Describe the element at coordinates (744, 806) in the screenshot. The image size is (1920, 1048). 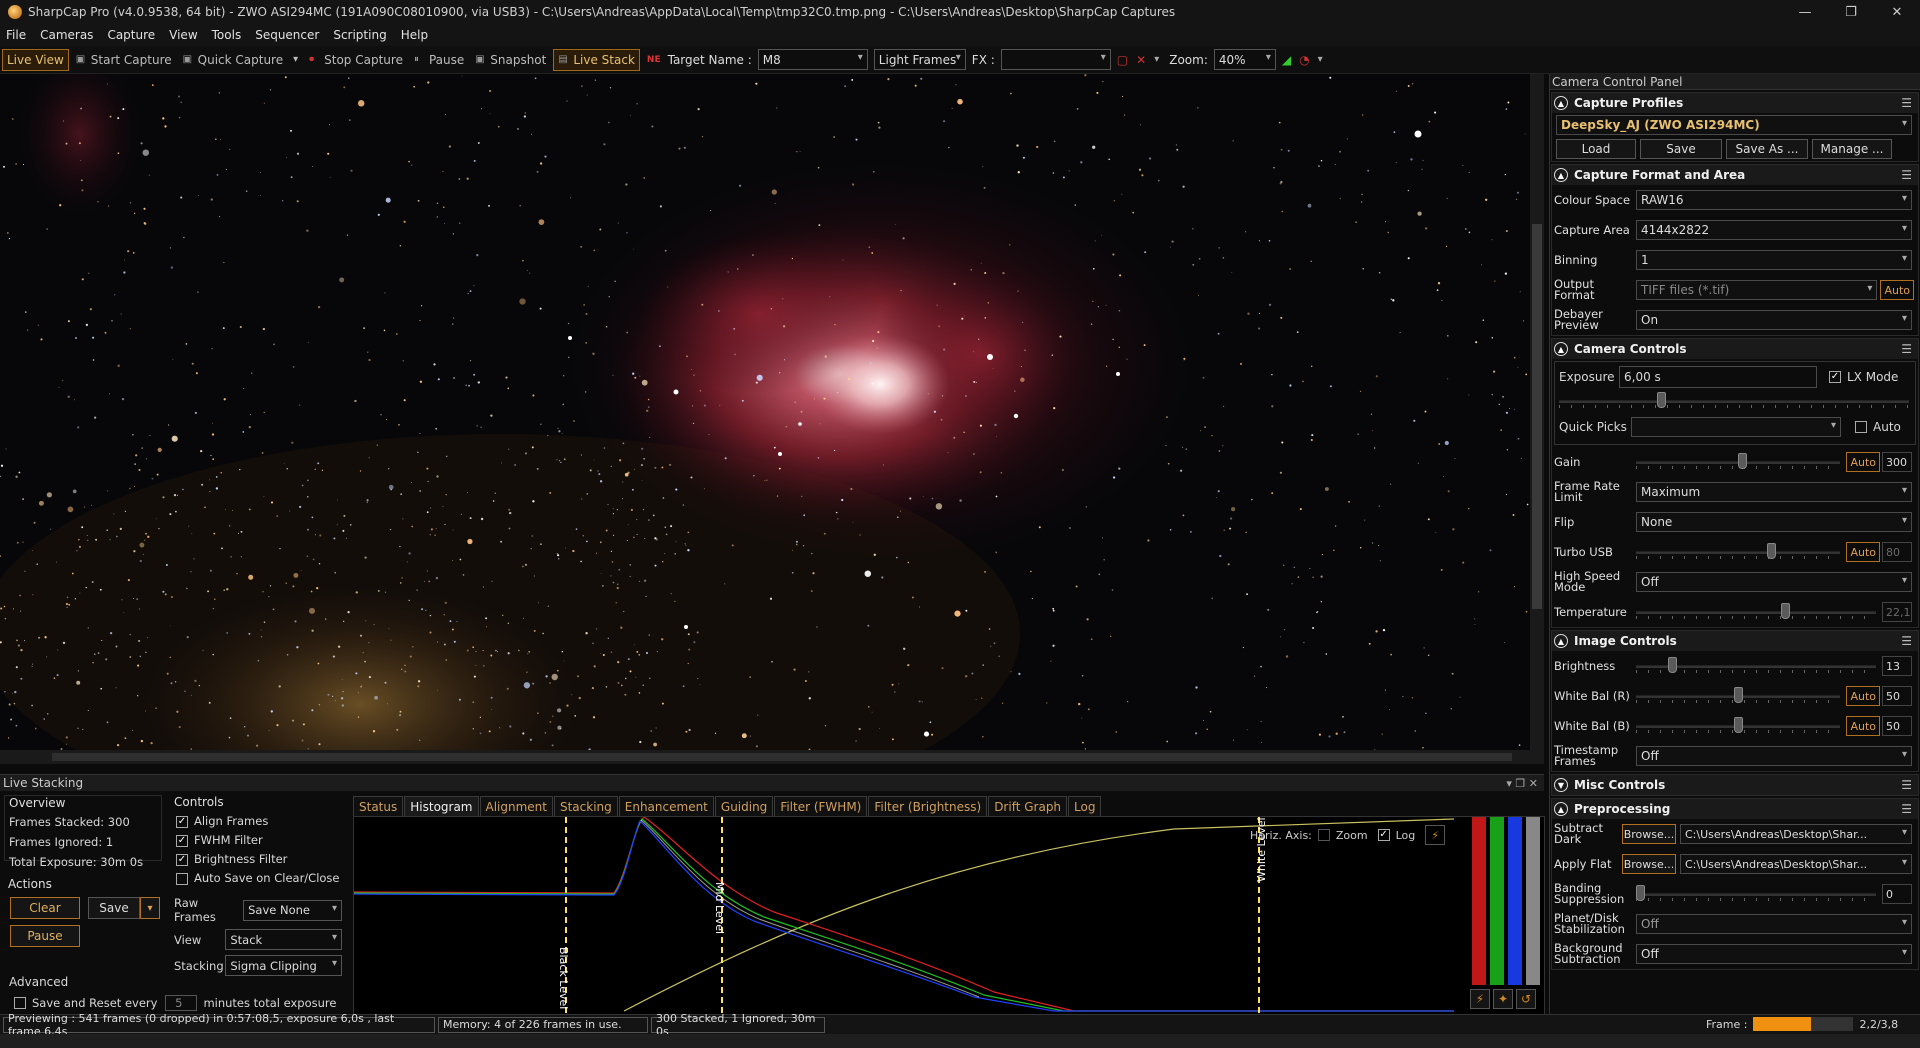
I see `tab-guiding: Guiding` at that location.